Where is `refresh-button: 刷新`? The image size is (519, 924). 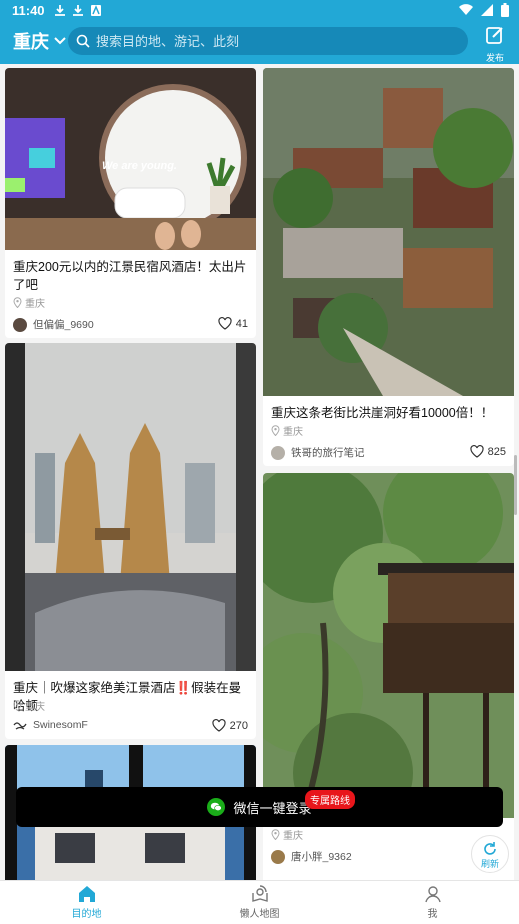 refresh-button: 刷新 is located at coordinates (490, 854).